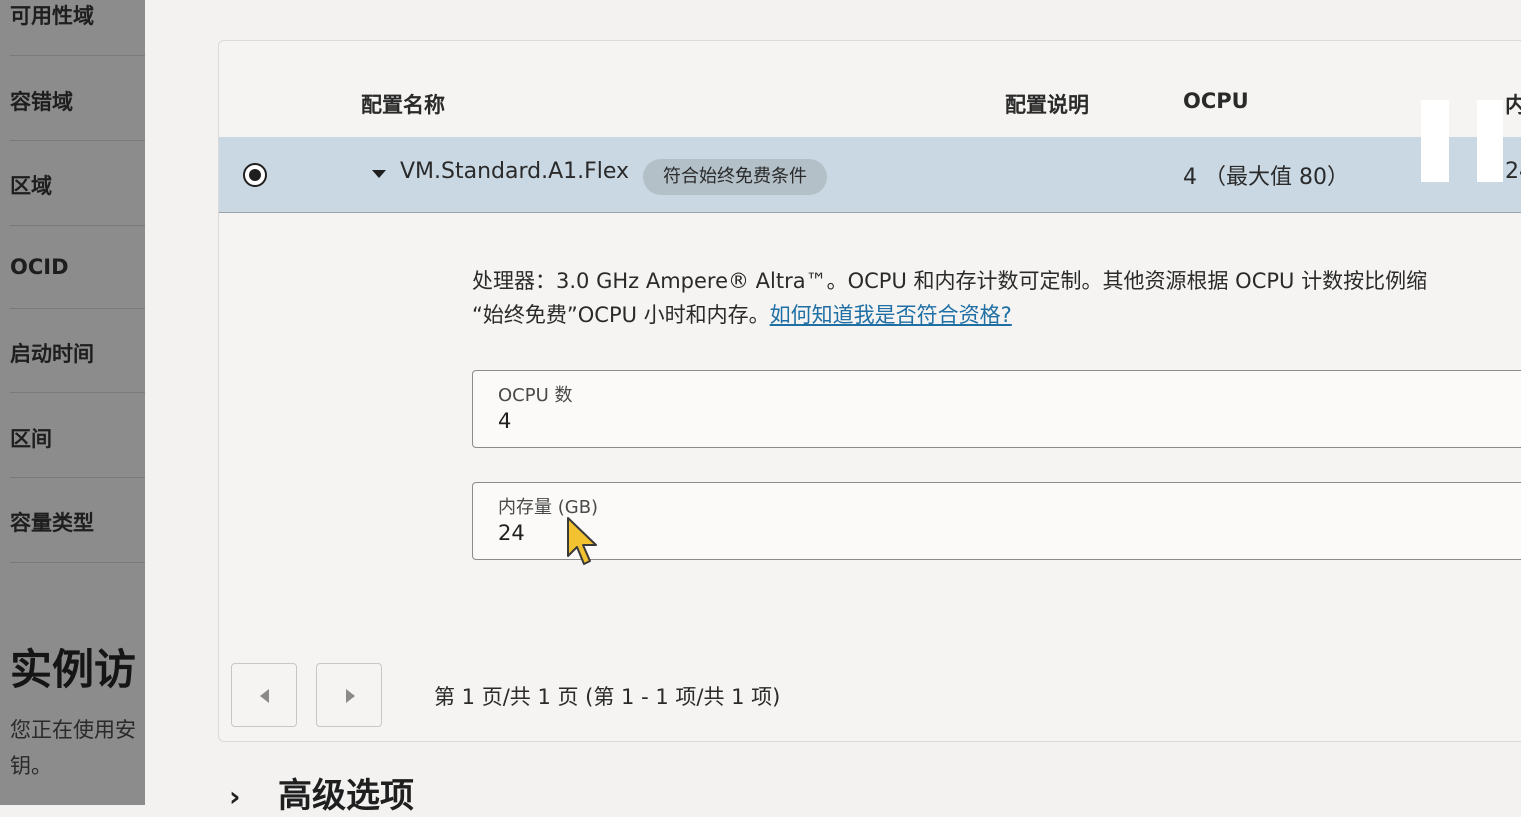 This screenshot has width=1521, height=817. What do you see at coordinates (996, 409) in the screenshot?
I see `ocpu-count-field: OCPU 数 4` at bounding box center [996, 409].